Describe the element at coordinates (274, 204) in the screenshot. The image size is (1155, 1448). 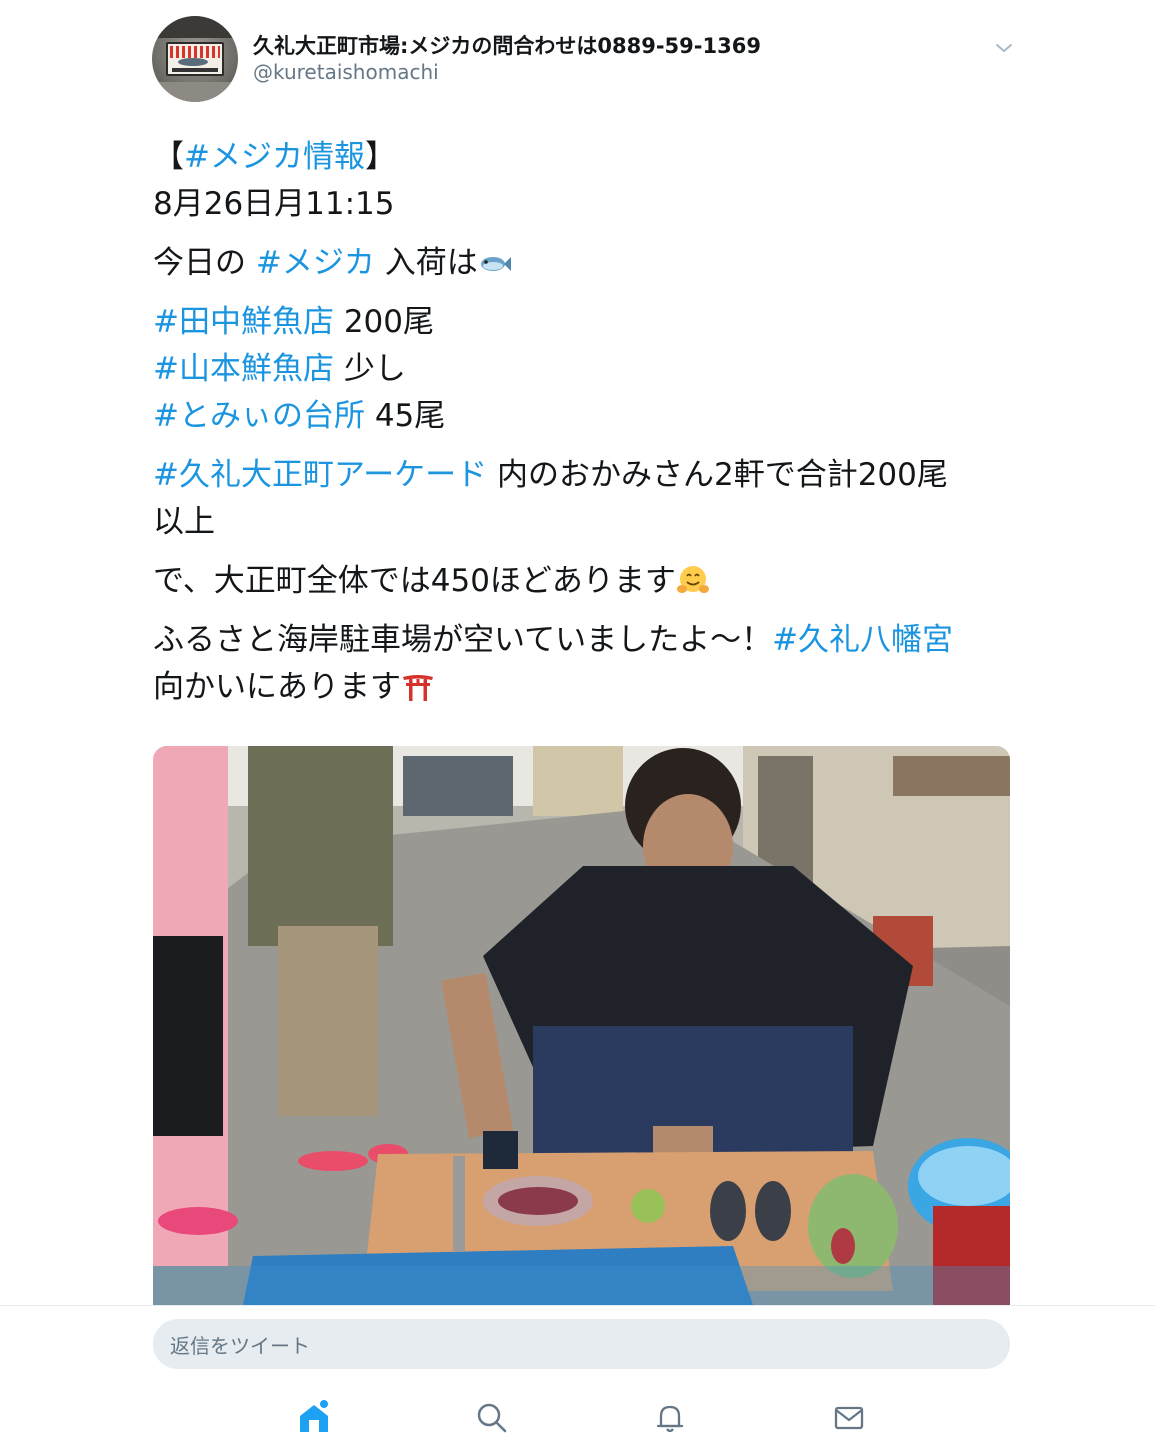
I see `text-line: 8月26日月11:15` at that location.